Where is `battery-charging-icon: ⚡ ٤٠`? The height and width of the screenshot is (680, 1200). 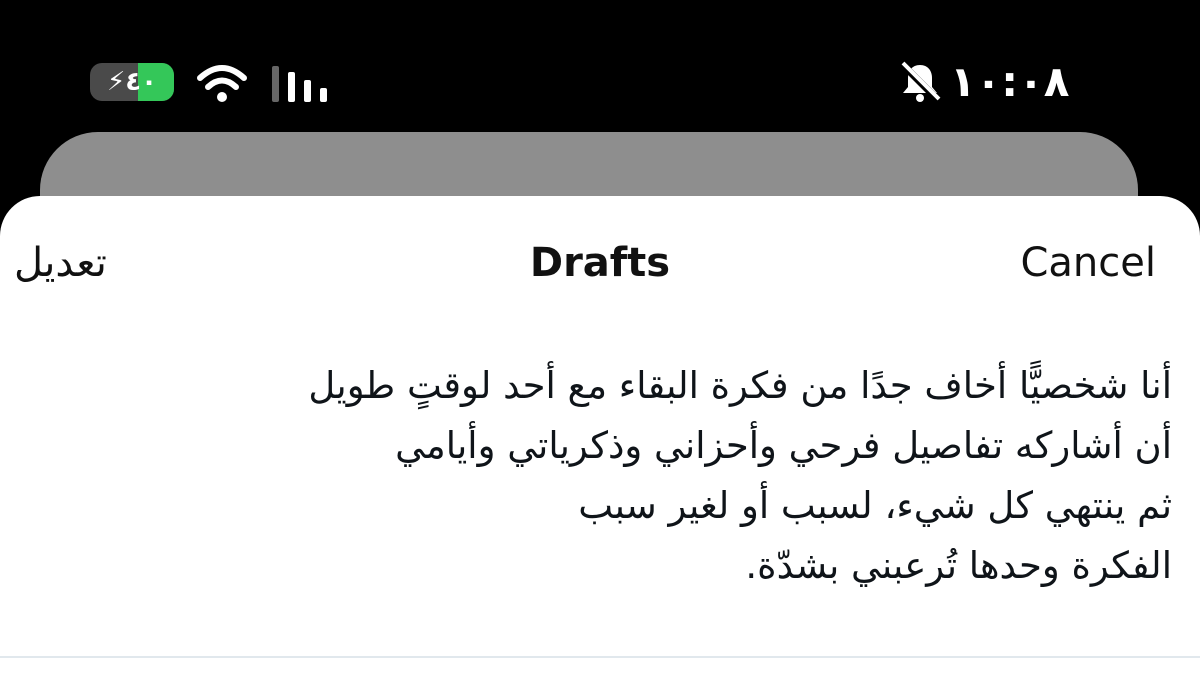 battery-charging-icon: ⚡ ٤٠ is located at coordinates (132, 82).